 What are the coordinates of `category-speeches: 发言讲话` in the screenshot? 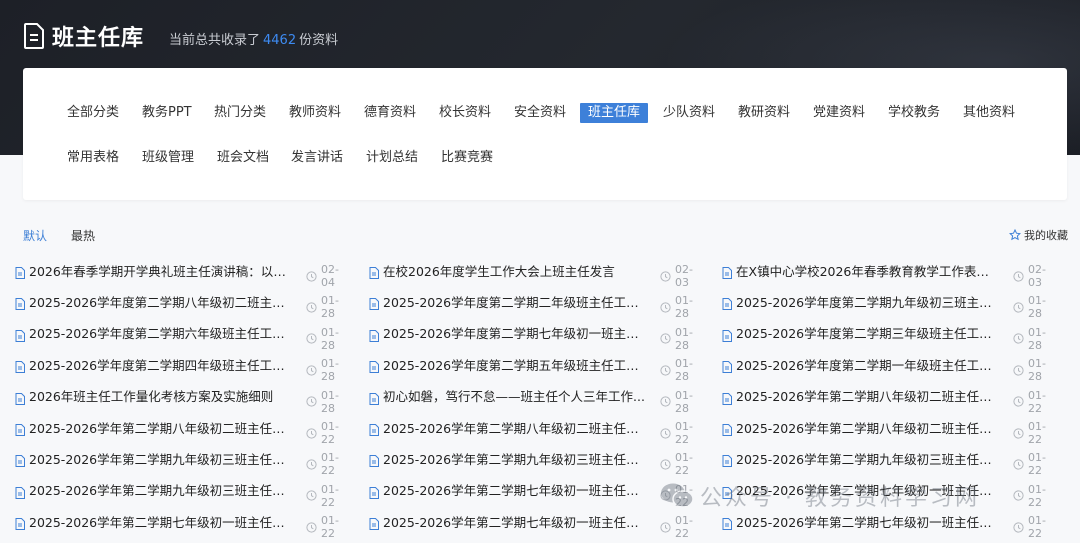 It's located at (317, 158).